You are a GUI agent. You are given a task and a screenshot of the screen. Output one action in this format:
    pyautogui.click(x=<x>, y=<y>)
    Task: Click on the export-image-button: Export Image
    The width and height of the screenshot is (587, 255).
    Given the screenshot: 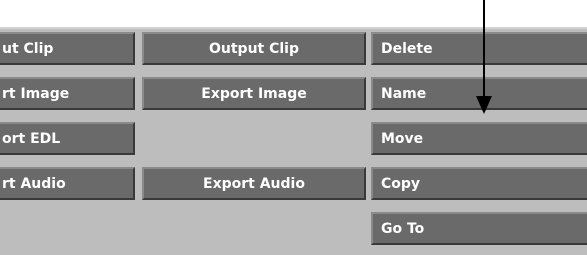 What is the action you would take?
    pyautogui.click(x=254, y=93)
    